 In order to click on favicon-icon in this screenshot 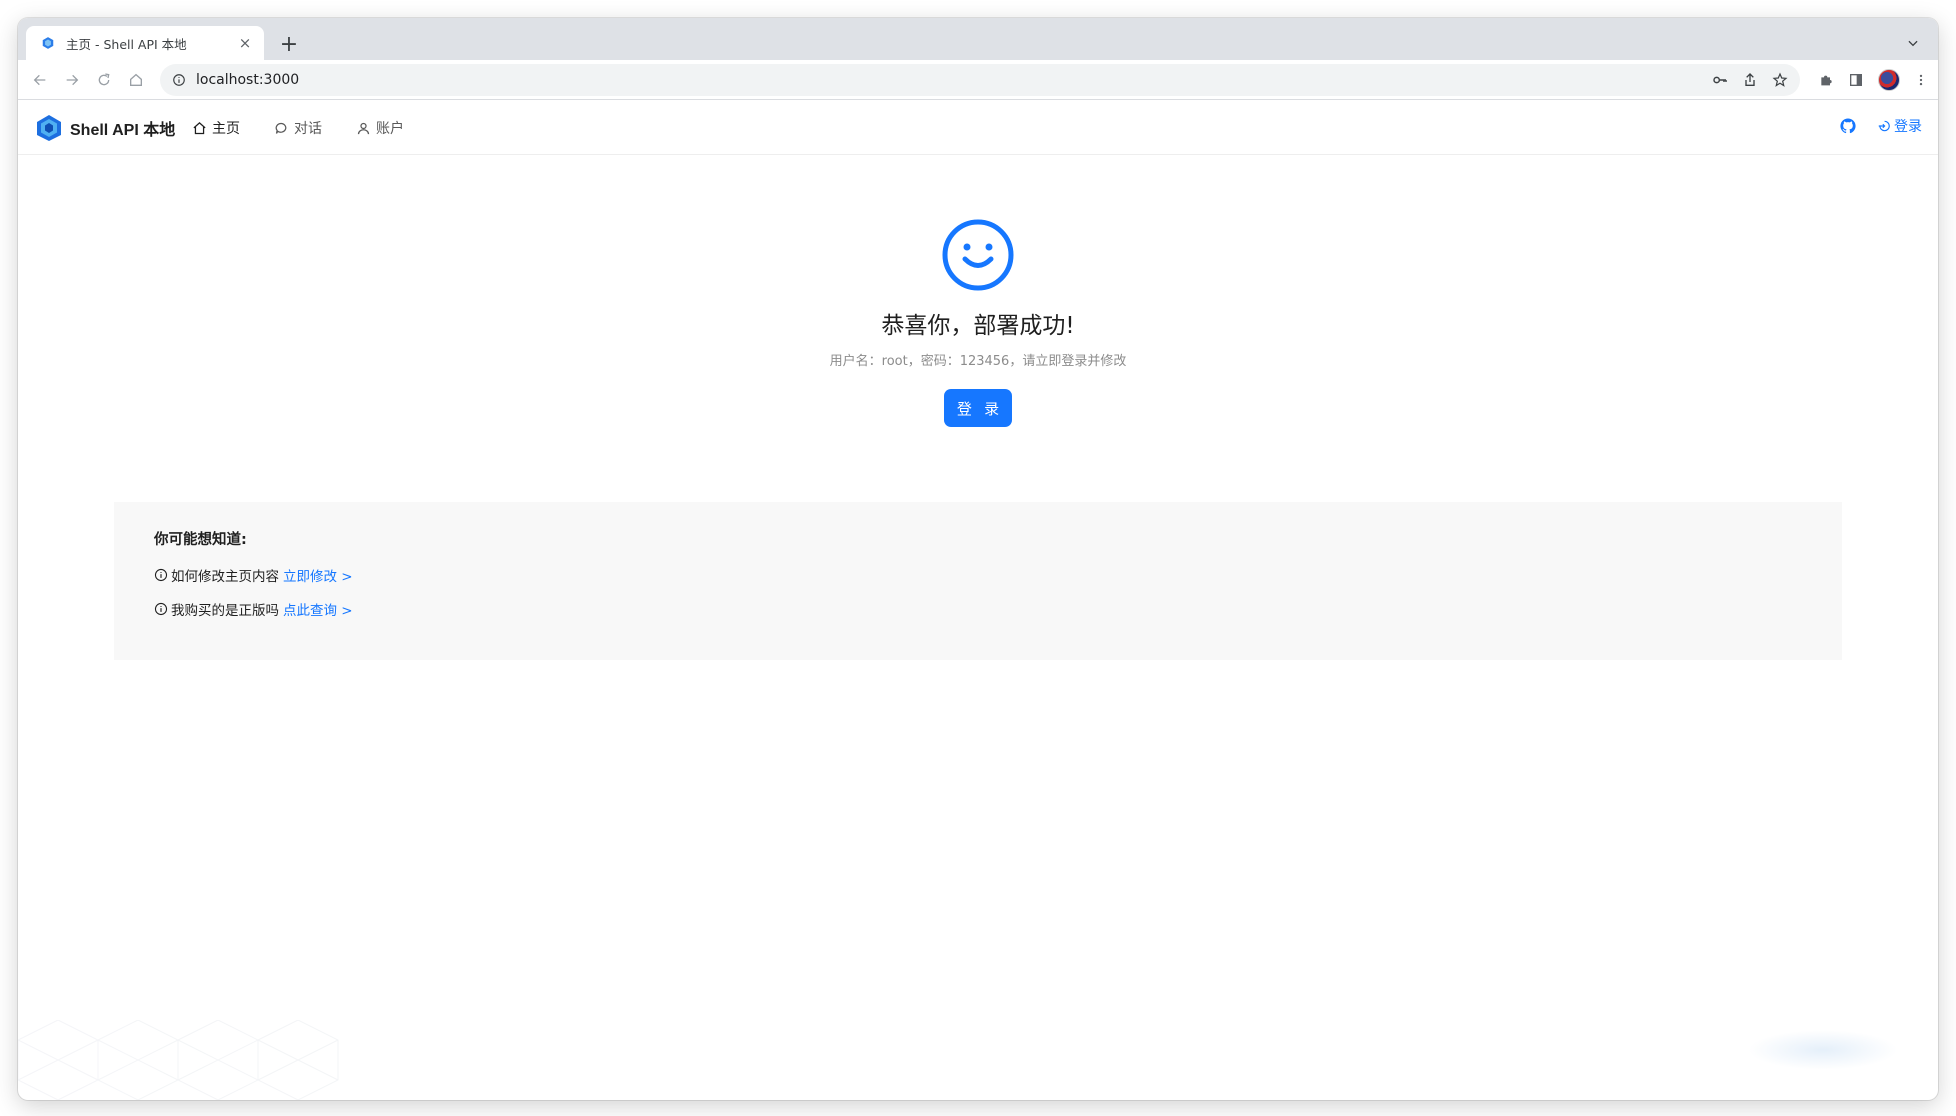, I will do `click(48, 43)`.